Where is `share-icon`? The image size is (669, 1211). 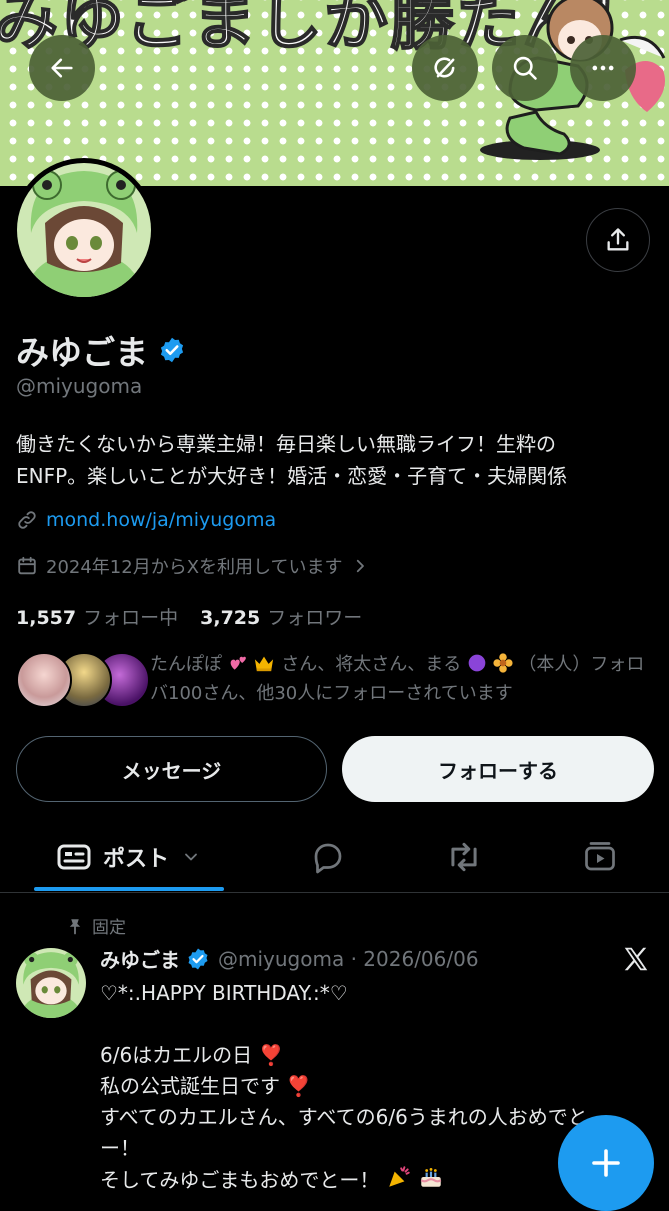 share-icon is located at coordinates (618, 239).